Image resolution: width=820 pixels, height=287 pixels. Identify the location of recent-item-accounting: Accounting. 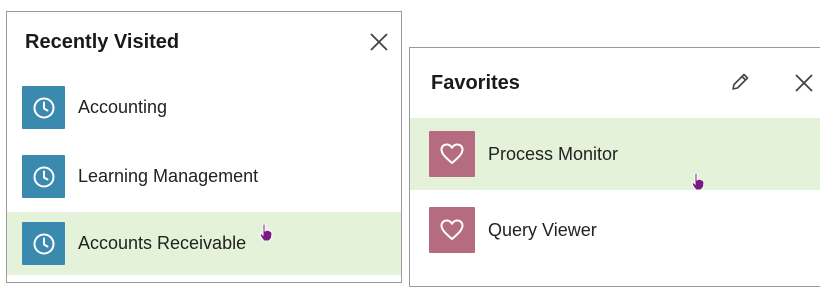
(204, 107).